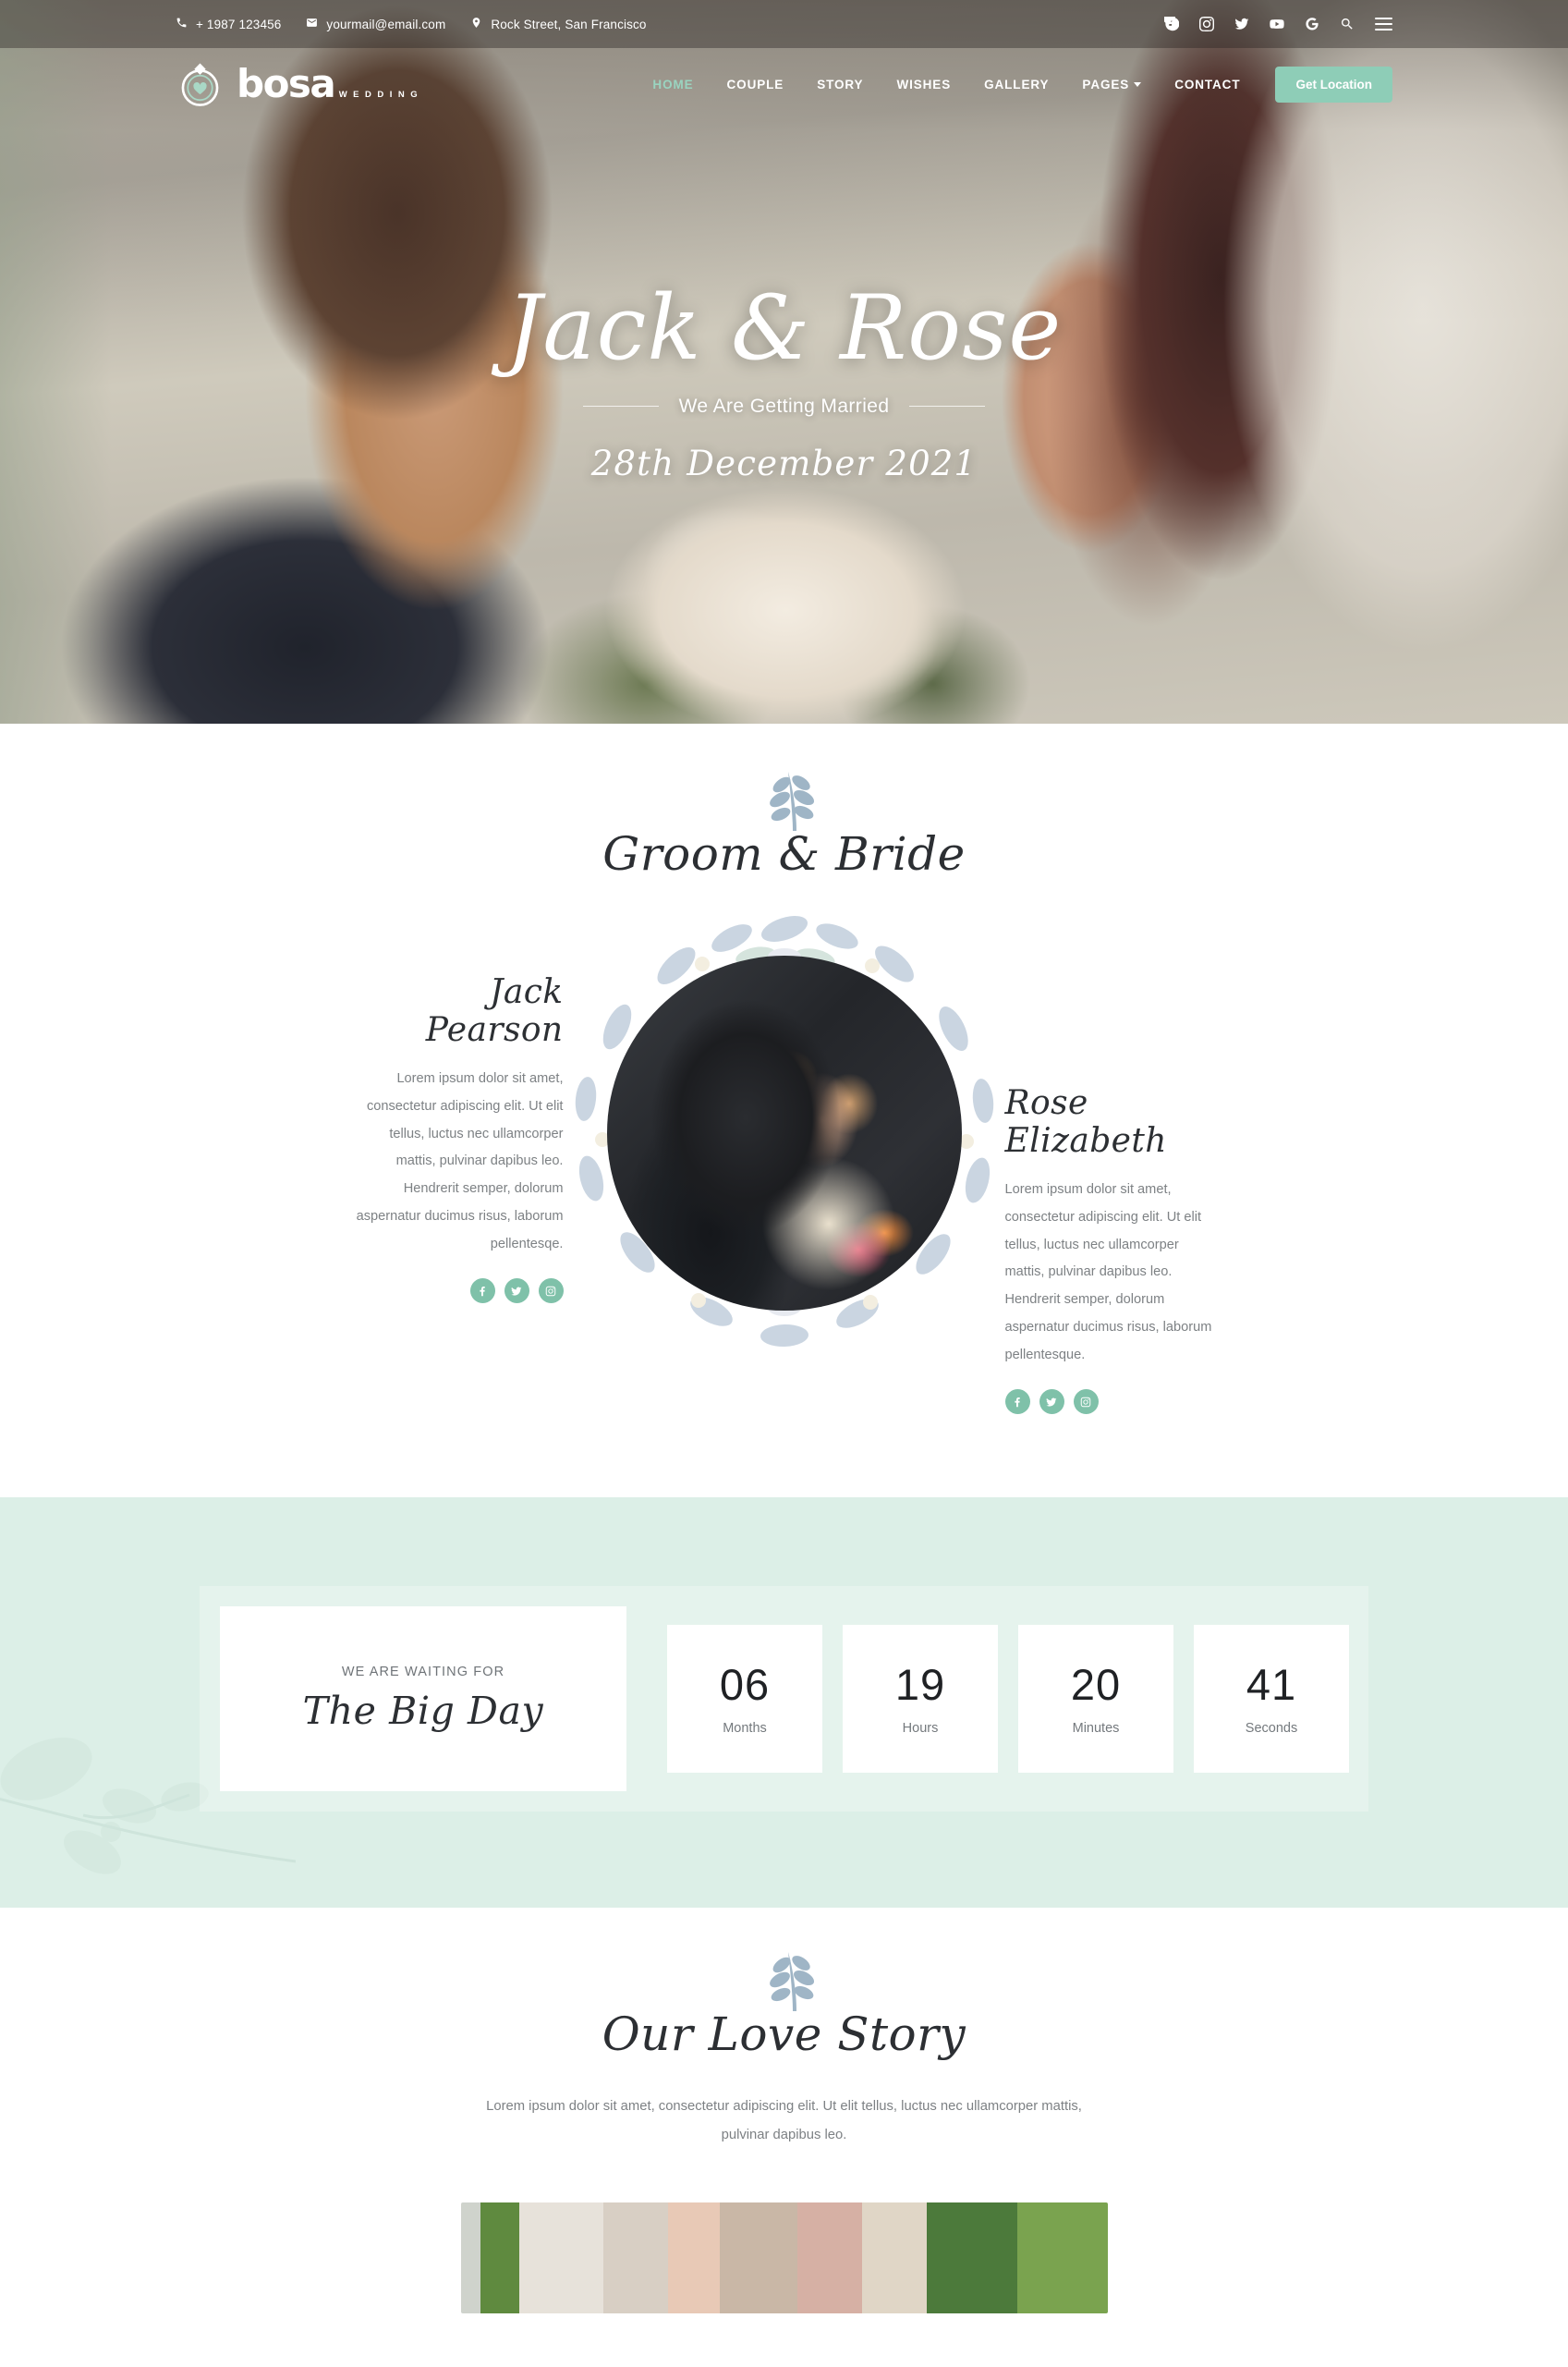 The width and height of the screenshot is (1568, 2367). I want to click on couple-section-header: Groom & Bride, so click(784, 826).